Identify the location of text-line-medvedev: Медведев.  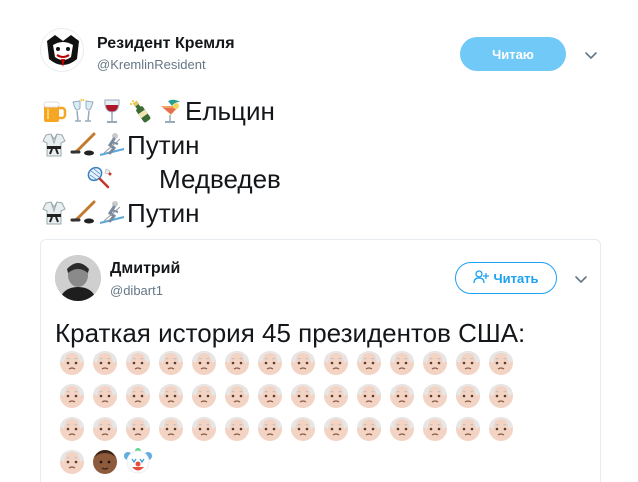
(320, 179).